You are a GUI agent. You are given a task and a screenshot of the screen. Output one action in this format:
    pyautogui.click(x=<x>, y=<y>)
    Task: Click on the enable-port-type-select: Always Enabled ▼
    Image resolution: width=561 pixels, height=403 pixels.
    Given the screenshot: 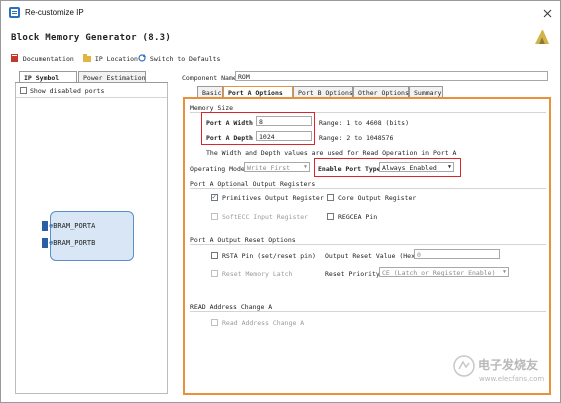 What is the action you would take?
    pyautogui.click(x=416, y=167)
    